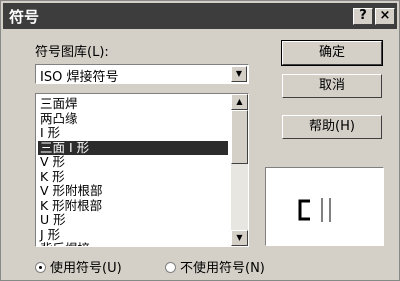  I want to click on list-item: K 形附根部, so click(133, 206).